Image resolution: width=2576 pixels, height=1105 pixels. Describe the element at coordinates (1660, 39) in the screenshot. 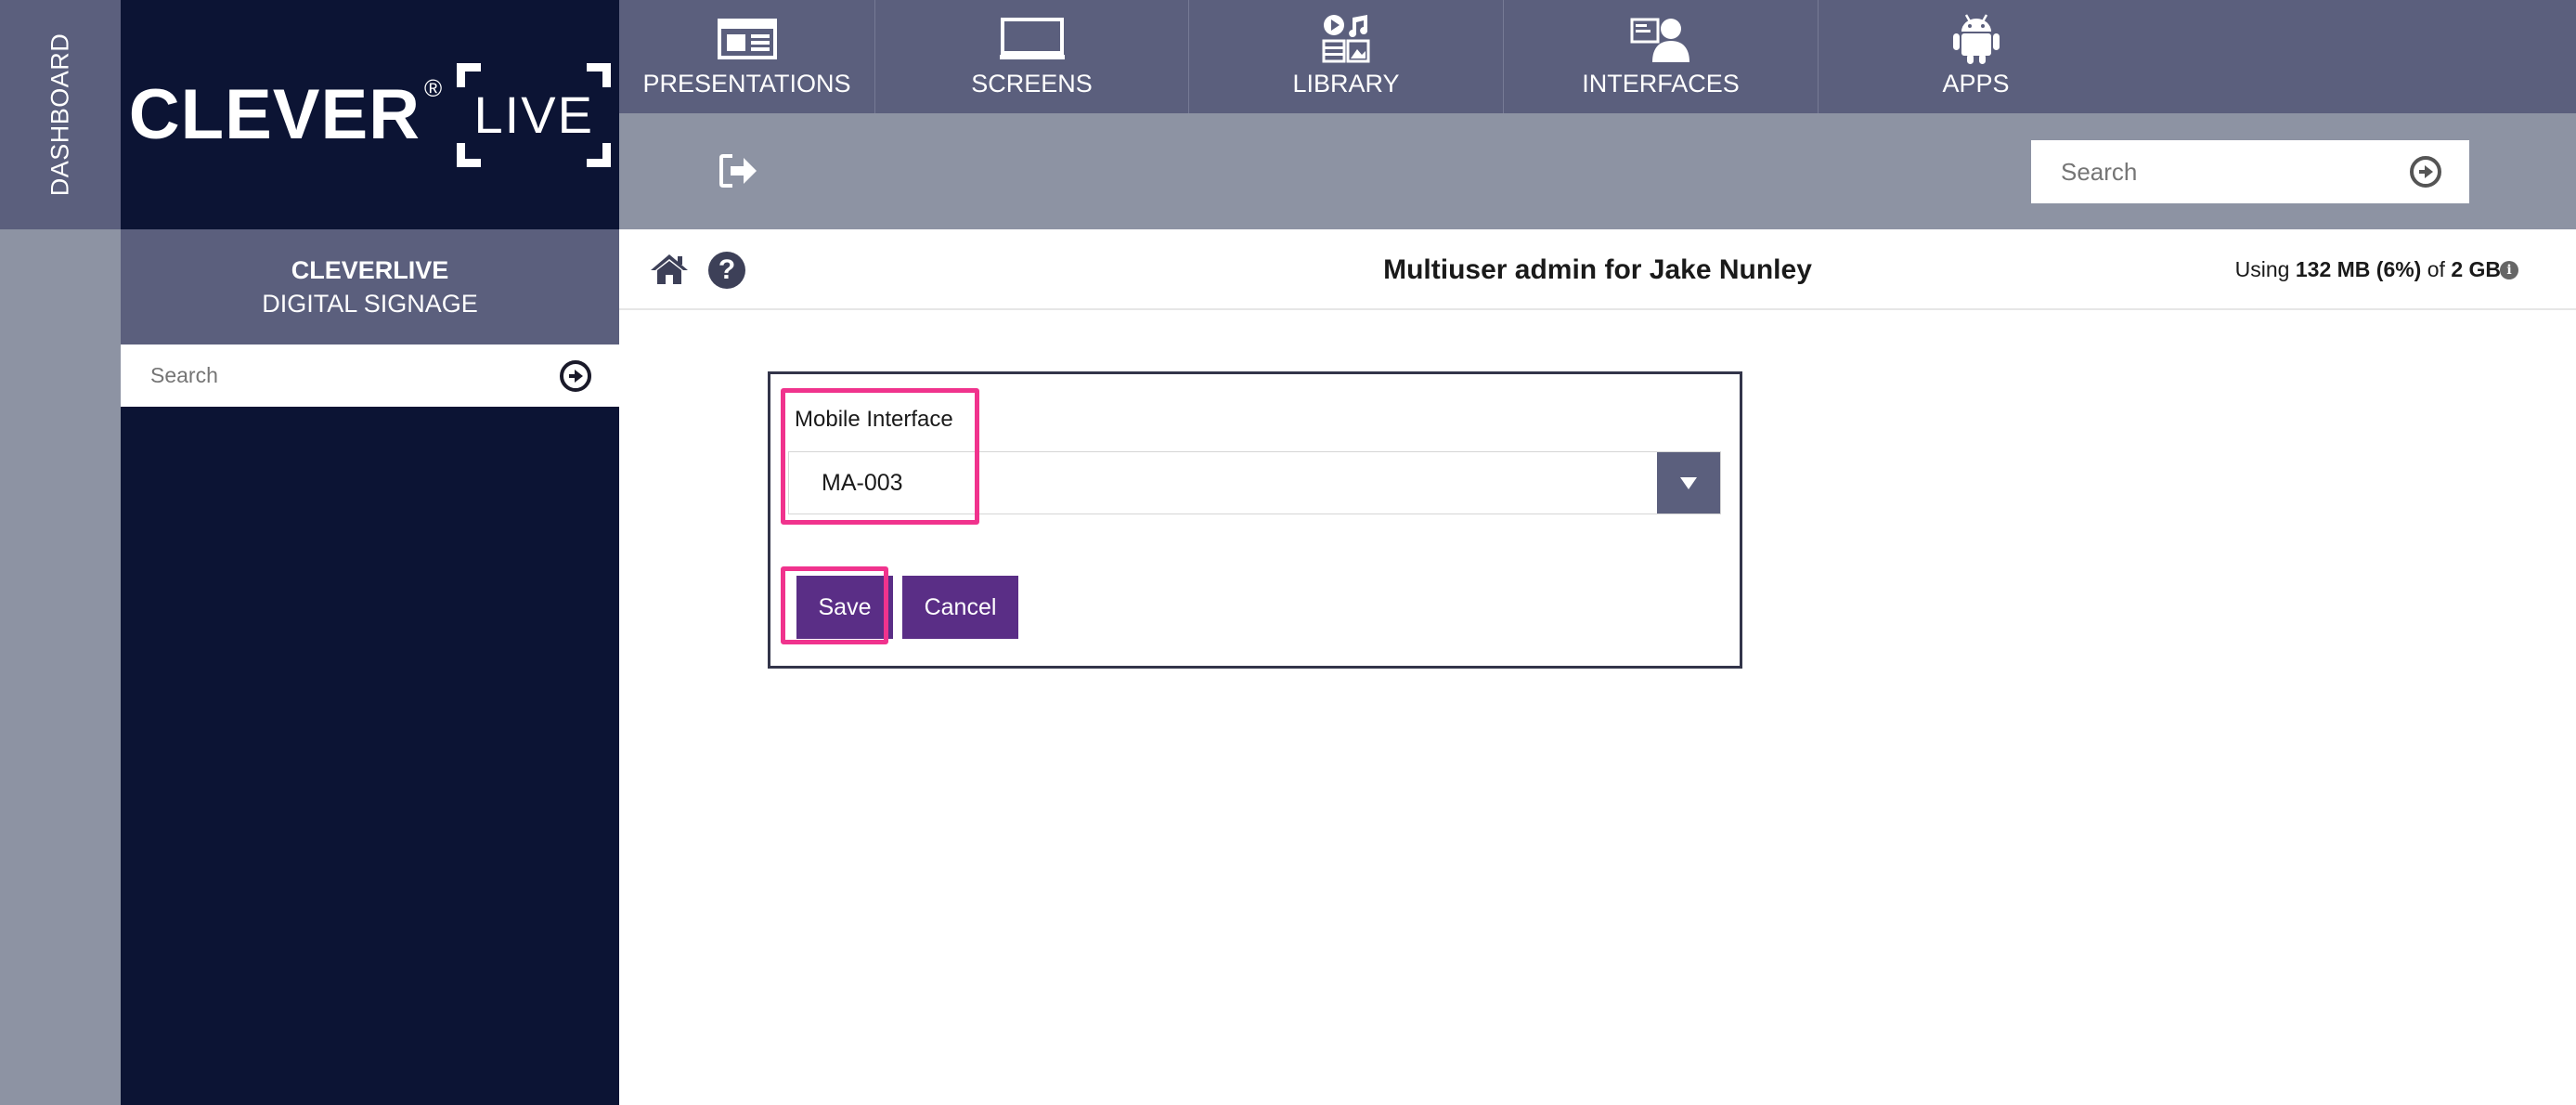

I see `interfaces-icon` at that location.